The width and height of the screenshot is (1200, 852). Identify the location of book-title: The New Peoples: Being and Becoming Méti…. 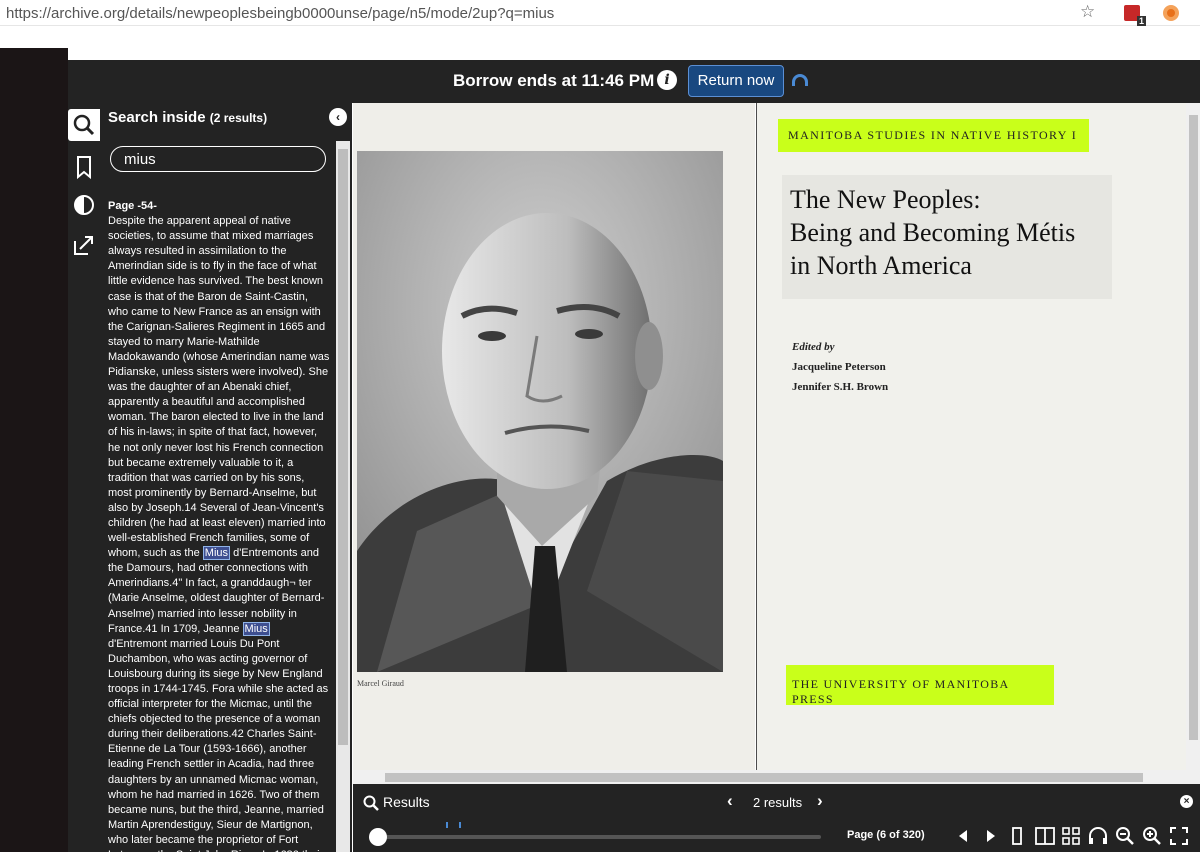
(947, 237).